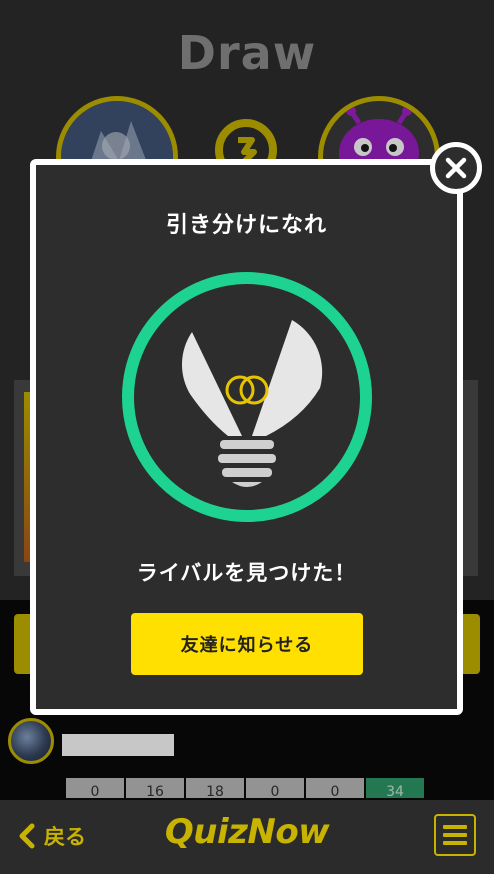 Image resolution: width=494 pixels, height=874 pixels. Describe the element at coordinates (247, 832) in the screenshot. I see `brand-logo: QuizNow` at that location.